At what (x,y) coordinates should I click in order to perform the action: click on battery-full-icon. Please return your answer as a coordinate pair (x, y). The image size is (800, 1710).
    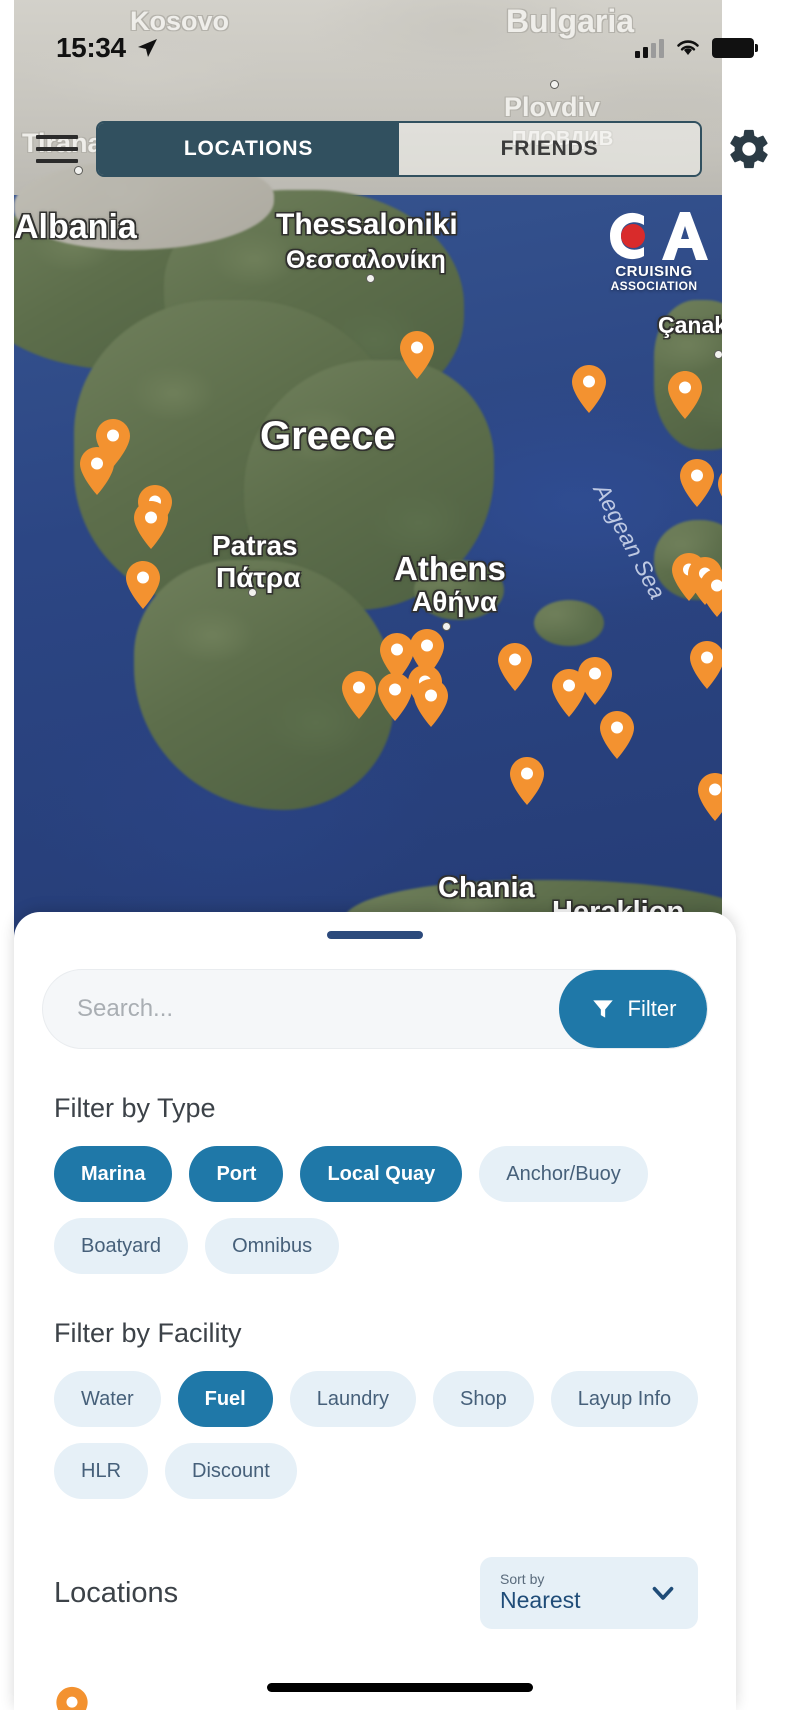
    Looking at the image, I should click on (735, 48).